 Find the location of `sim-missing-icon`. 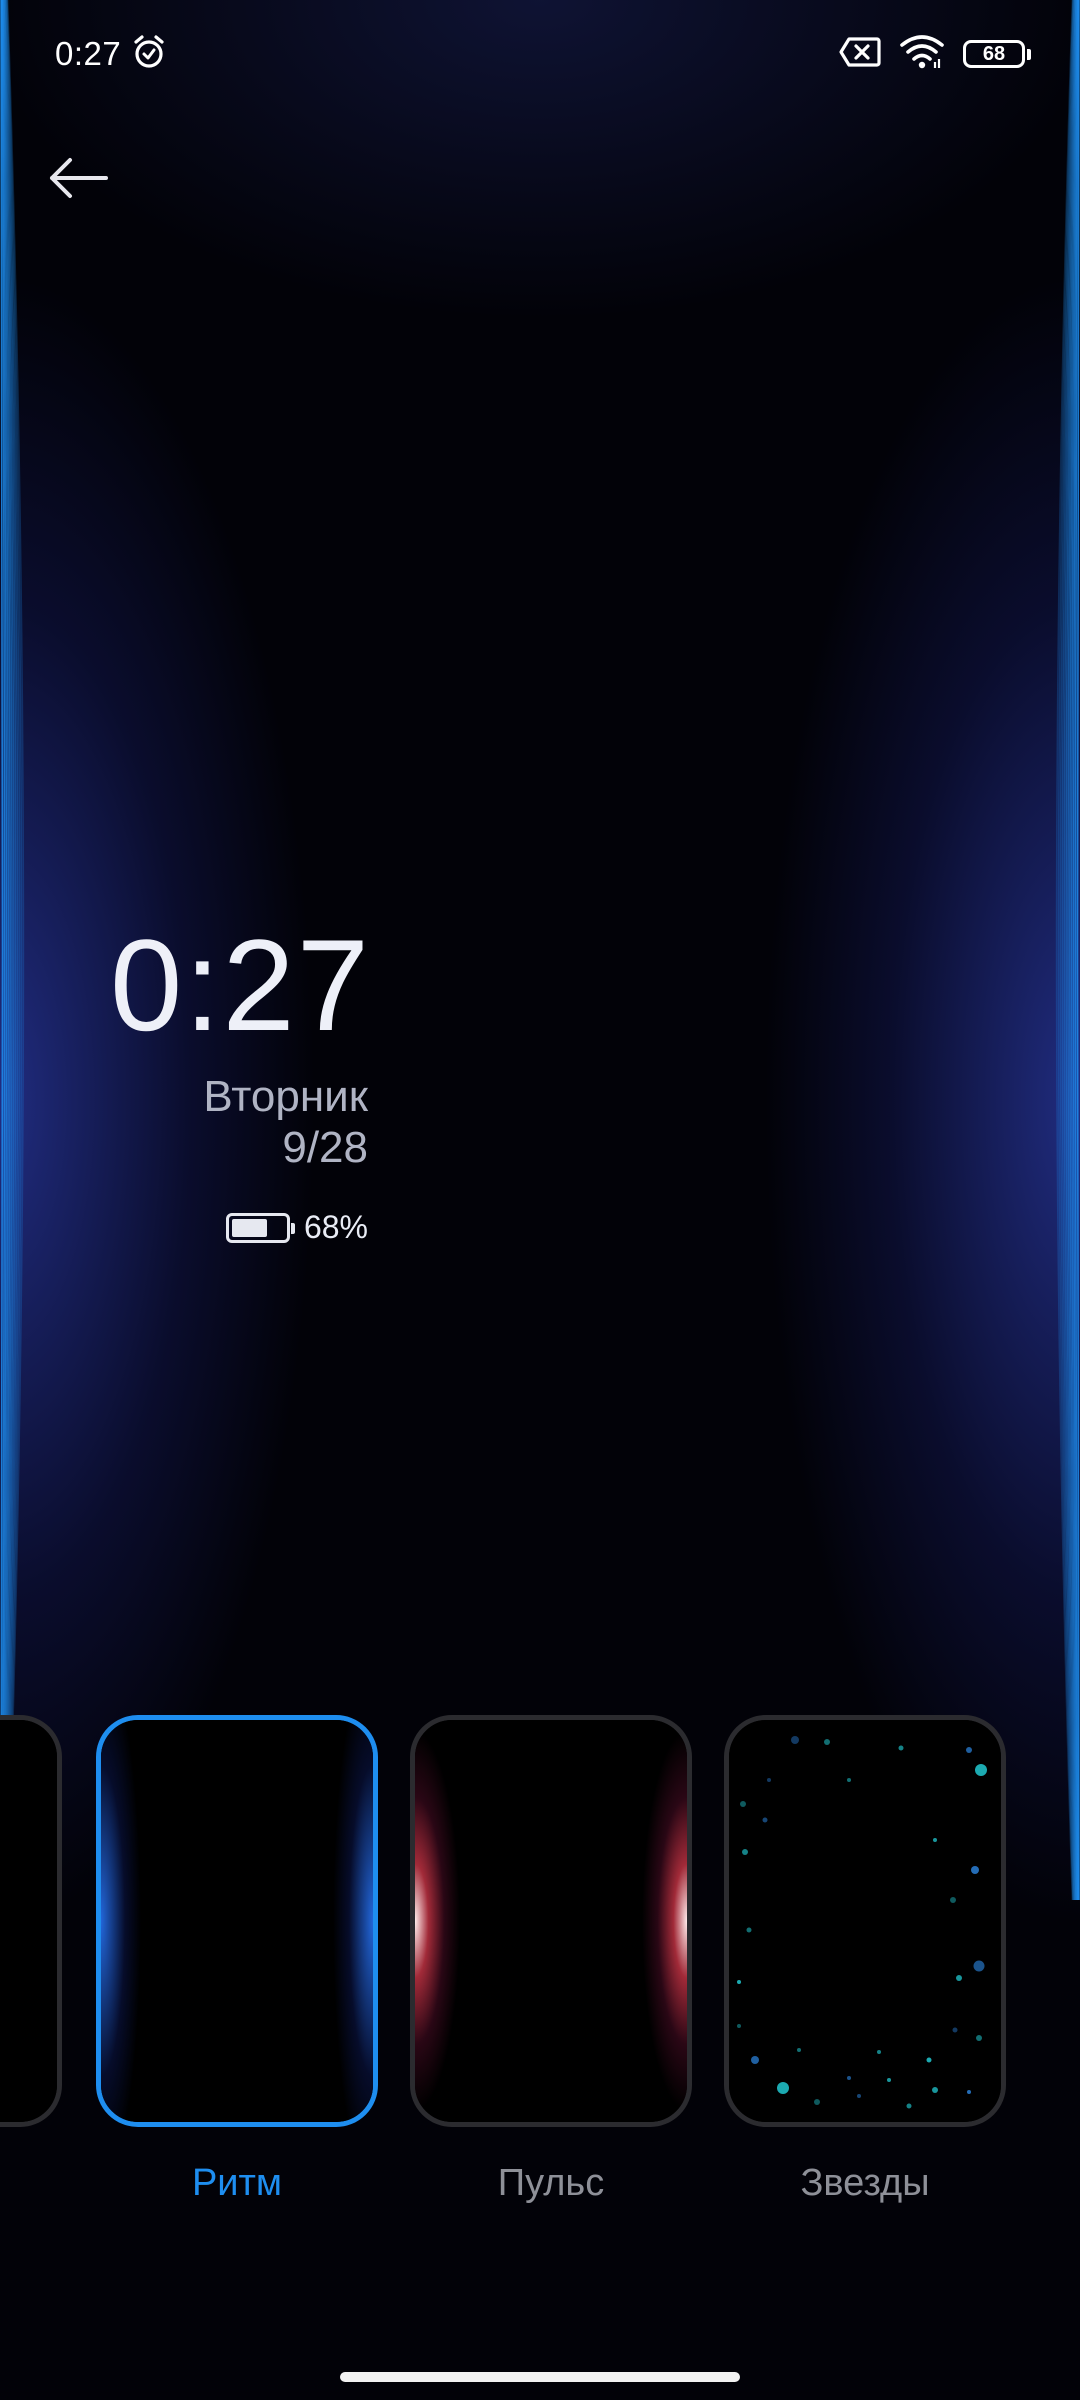

sim-missing-icon is located at coordinates (860, 54).